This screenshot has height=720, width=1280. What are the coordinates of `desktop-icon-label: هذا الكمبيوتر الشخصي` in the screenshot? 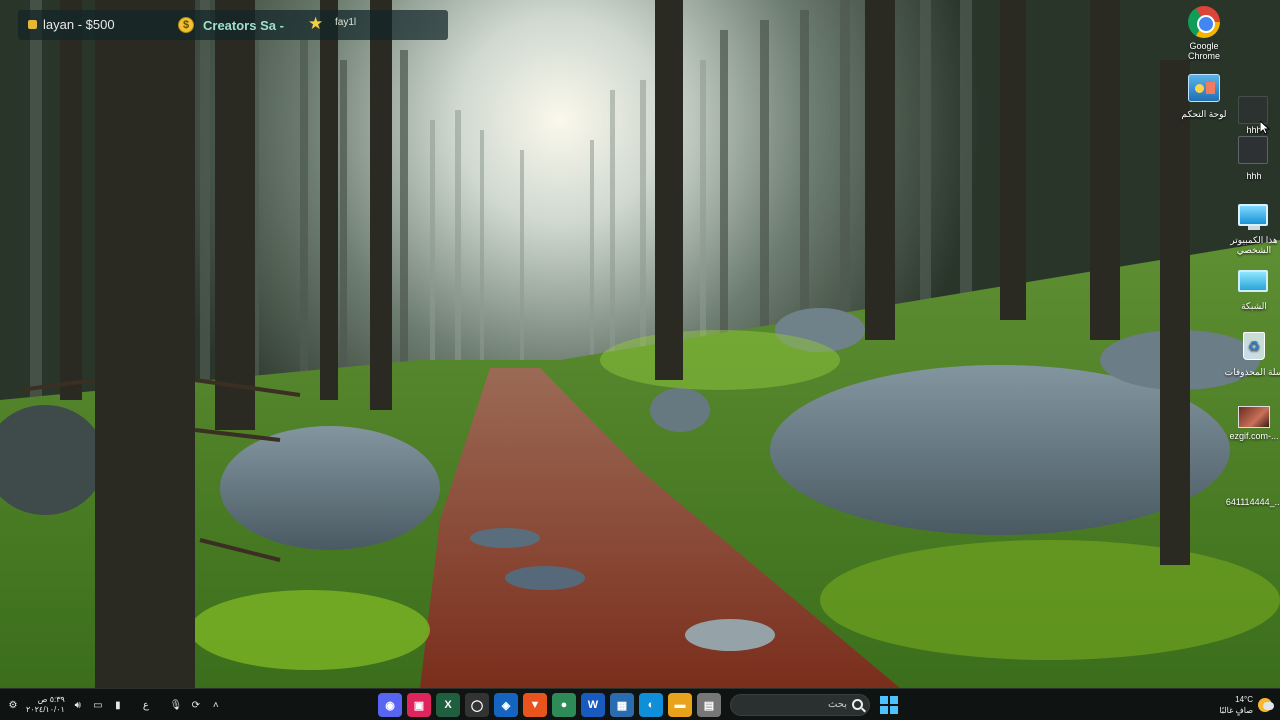 It's located at (1254, 245).